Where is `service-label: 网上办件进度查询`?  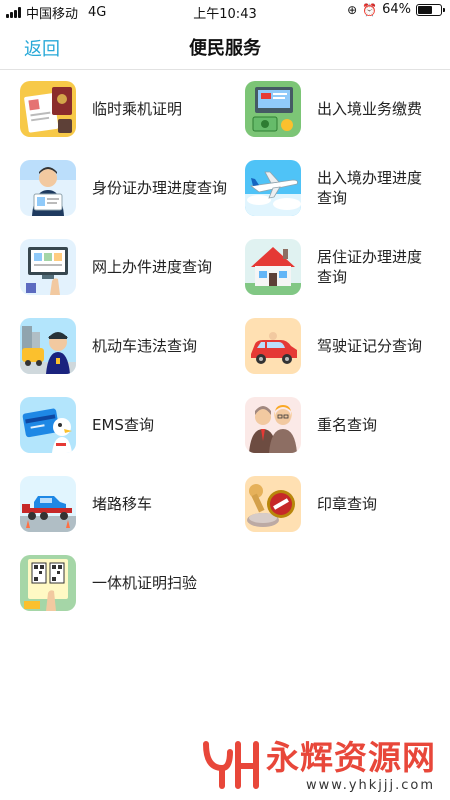
service-label: 网上办件进度查询 is located at coordinates (152, 267).